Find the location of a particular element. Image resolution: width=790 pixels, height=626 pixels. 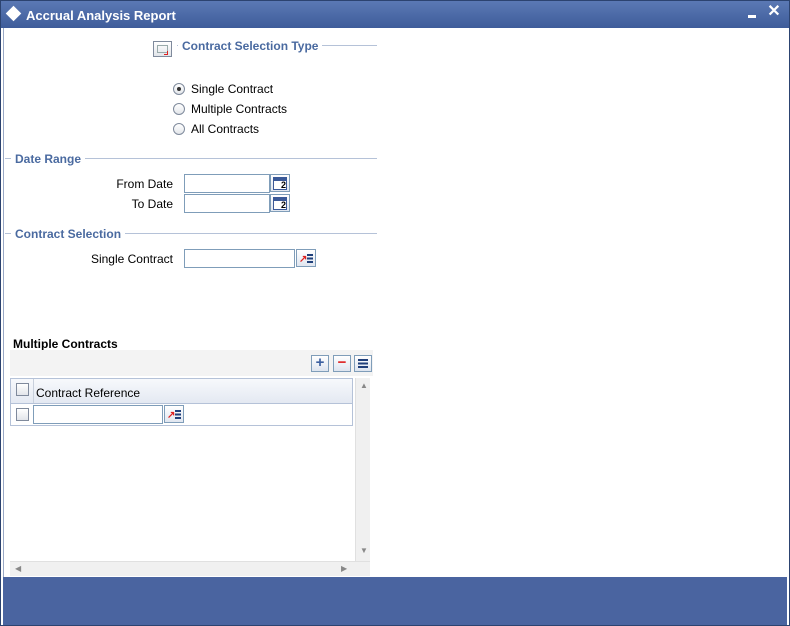

app-diamond-icon is located at coordinates (13, 13).